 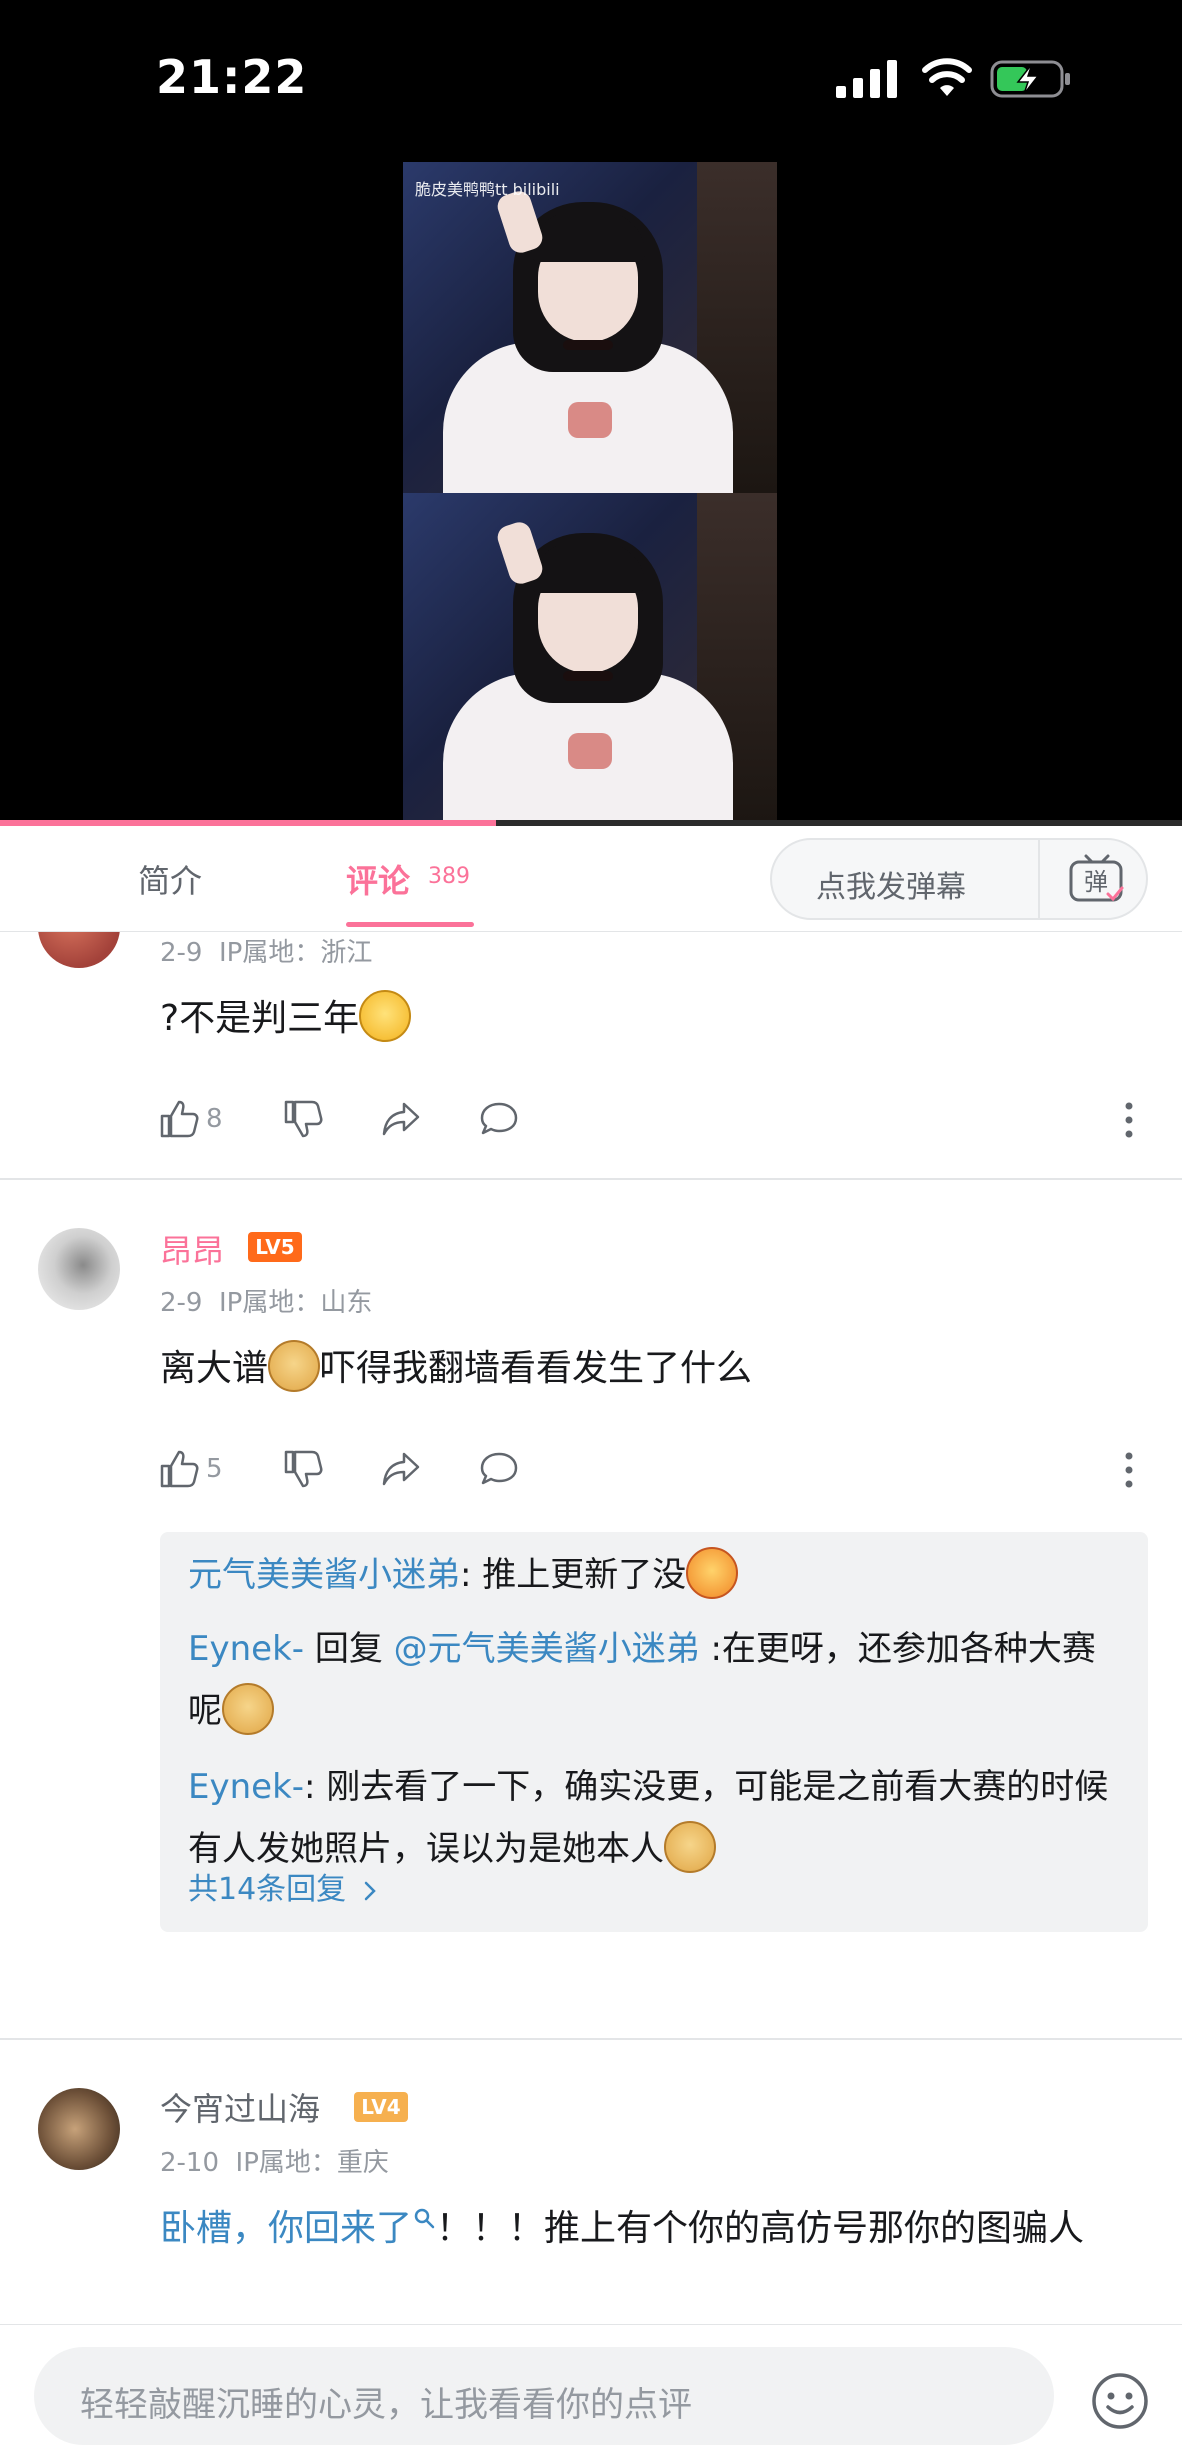 What do you see at coordinates (1039, 880) in the screenshot?
I see `danmaku-divider` at bounding box center [1039, 880].